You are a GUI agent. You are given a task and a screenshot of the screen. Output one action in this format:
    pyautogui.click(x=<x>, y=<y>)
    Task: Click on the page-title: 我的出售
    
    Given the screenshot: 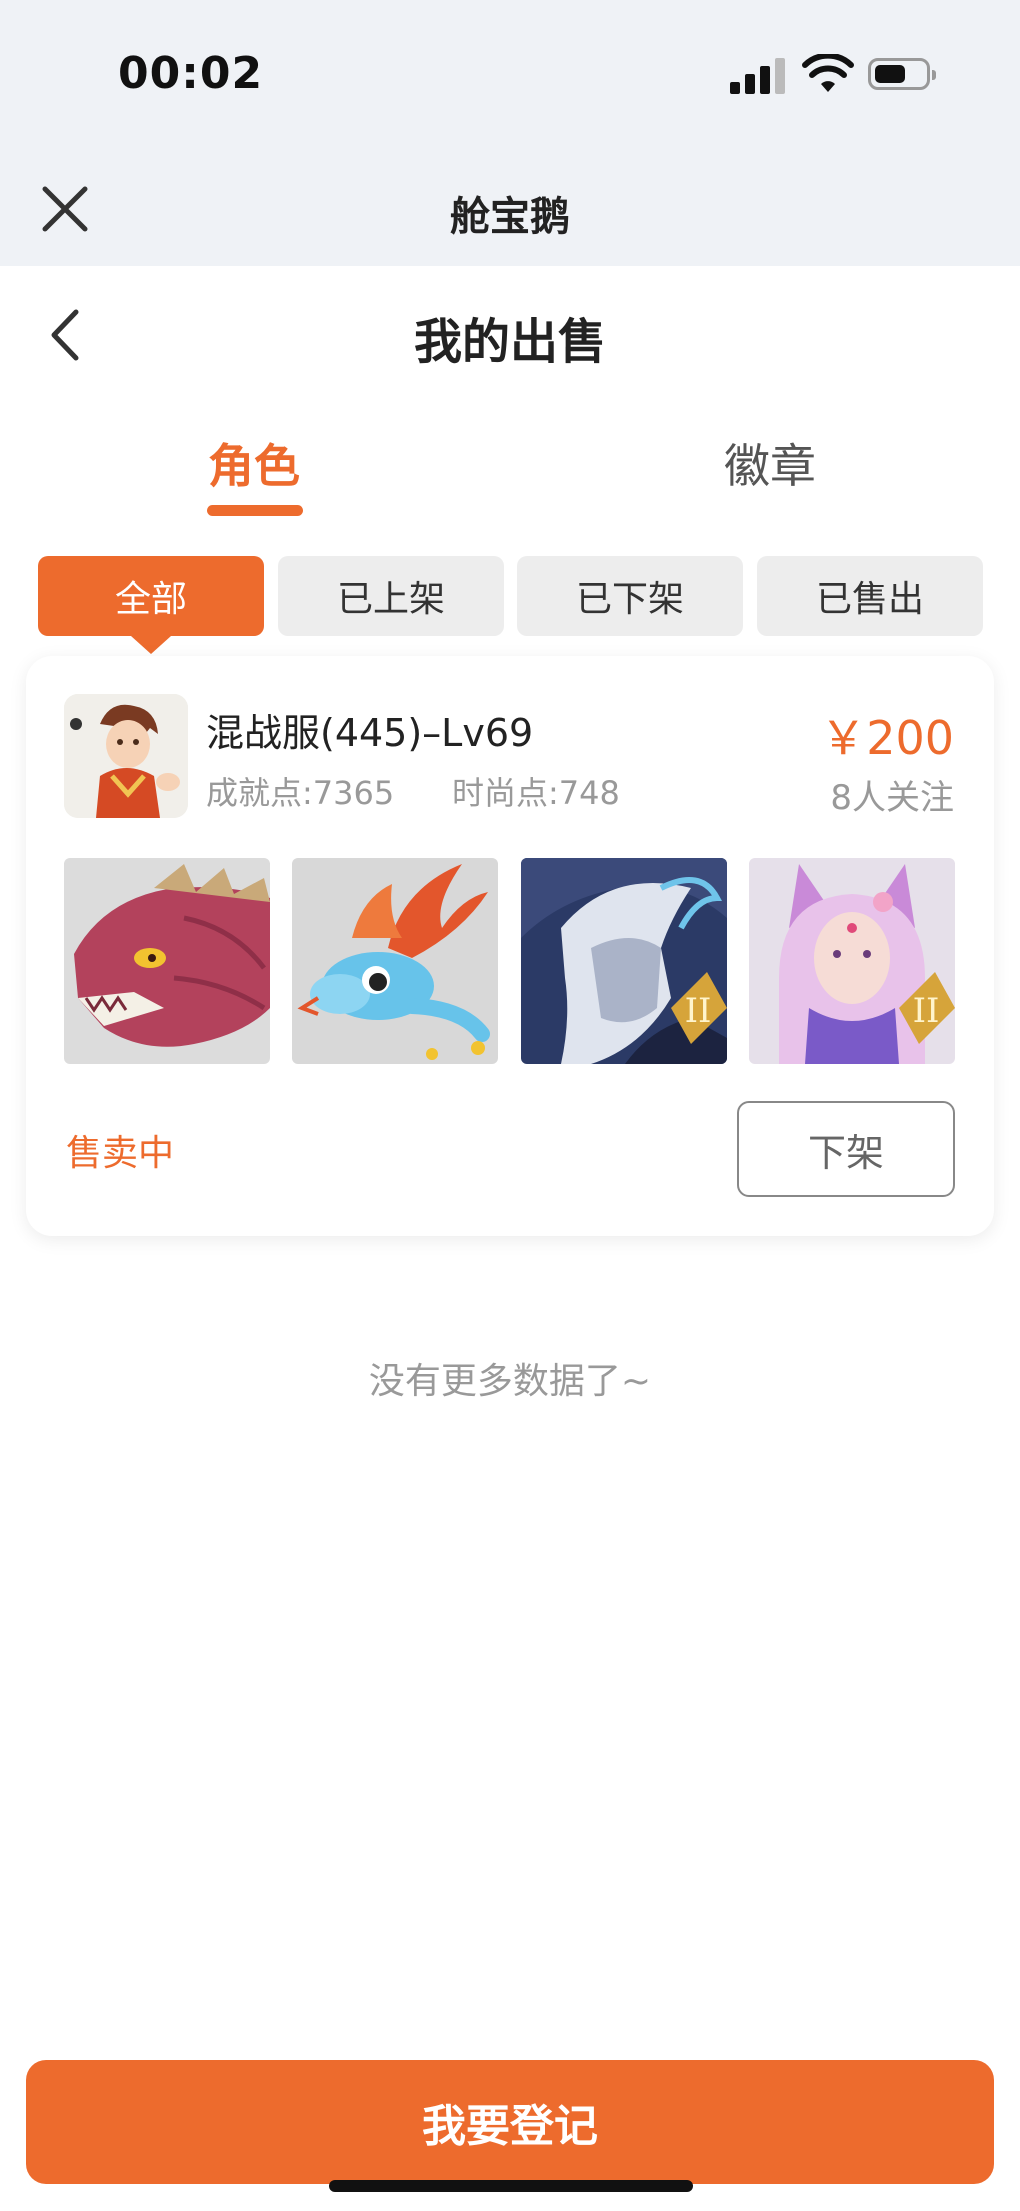 What is the action you would take?
    pyautogui.click(x=509, y=342)
    